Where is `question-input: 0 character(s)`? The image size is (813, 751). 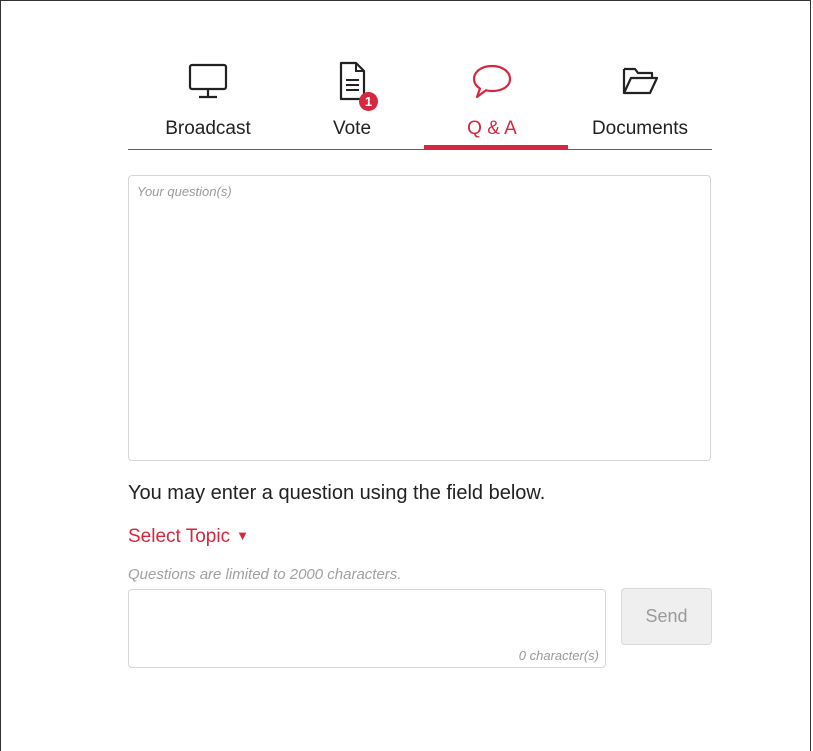
question-input: 0 character(s) is located at coordinates (367, 628).